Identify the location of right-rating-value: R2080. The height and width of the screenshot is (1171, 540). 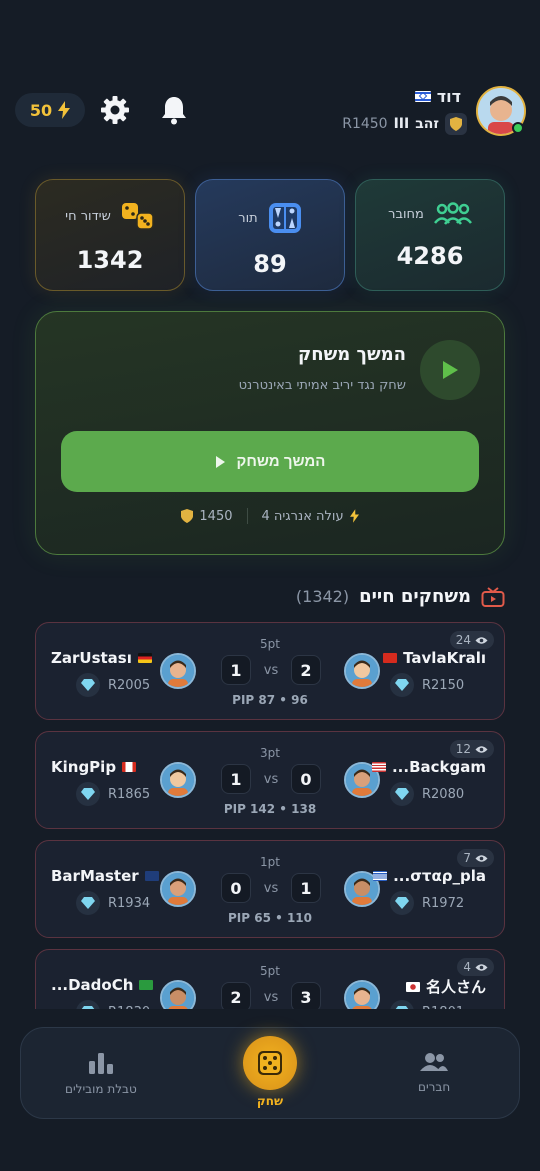
(443, 794).